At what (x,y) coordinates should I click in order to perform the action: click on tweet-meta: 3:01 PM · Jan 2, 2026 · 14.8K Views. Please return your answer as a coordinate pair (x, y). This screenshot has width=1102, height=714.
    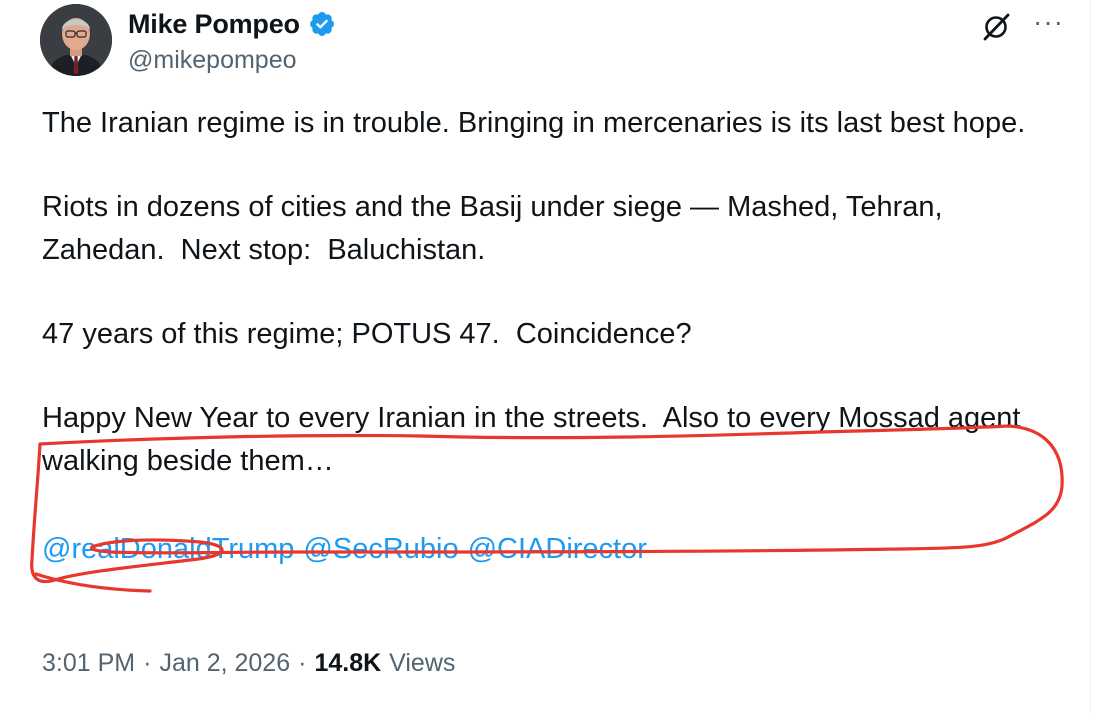
    Looking at the image, I should click on (248, 663).